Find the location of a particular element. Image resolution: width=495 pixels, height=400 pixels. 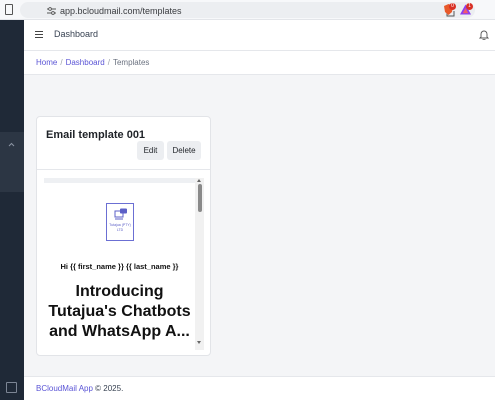

sidebar is located at coordinates (12, 210).